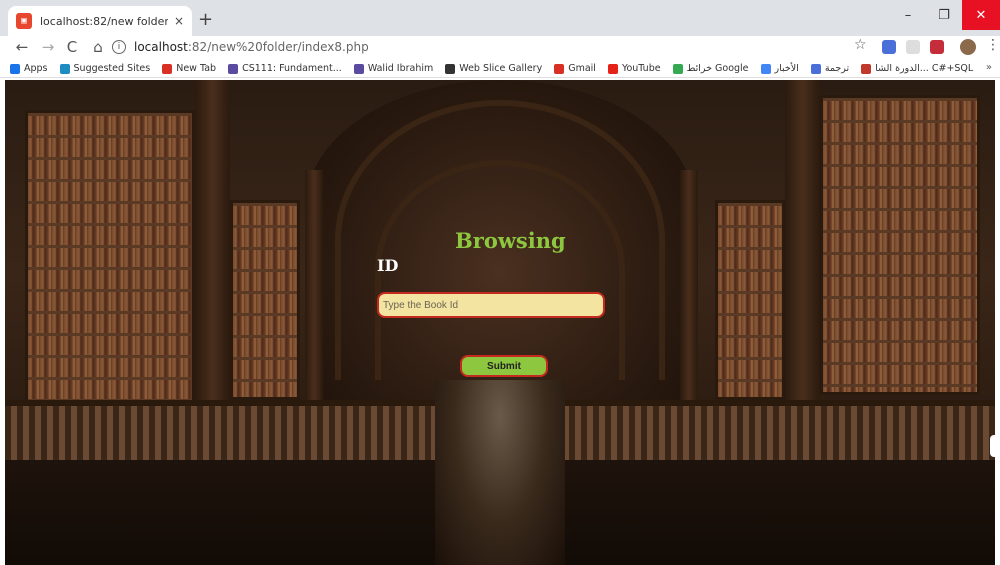 This screenshot has width=1000, height=565. I want to click on info-icon: i, so click(119, 47).